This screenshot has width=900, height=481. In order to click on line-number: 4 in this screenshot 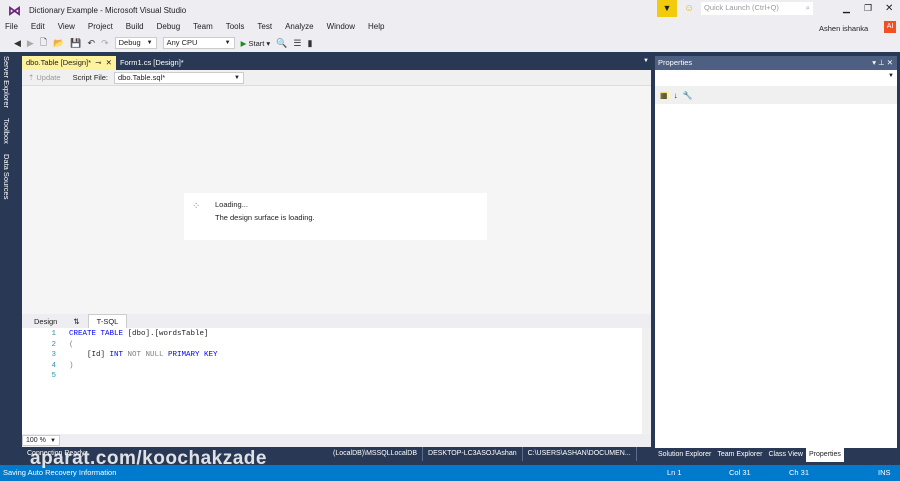, I will do `click(53, 365)`.